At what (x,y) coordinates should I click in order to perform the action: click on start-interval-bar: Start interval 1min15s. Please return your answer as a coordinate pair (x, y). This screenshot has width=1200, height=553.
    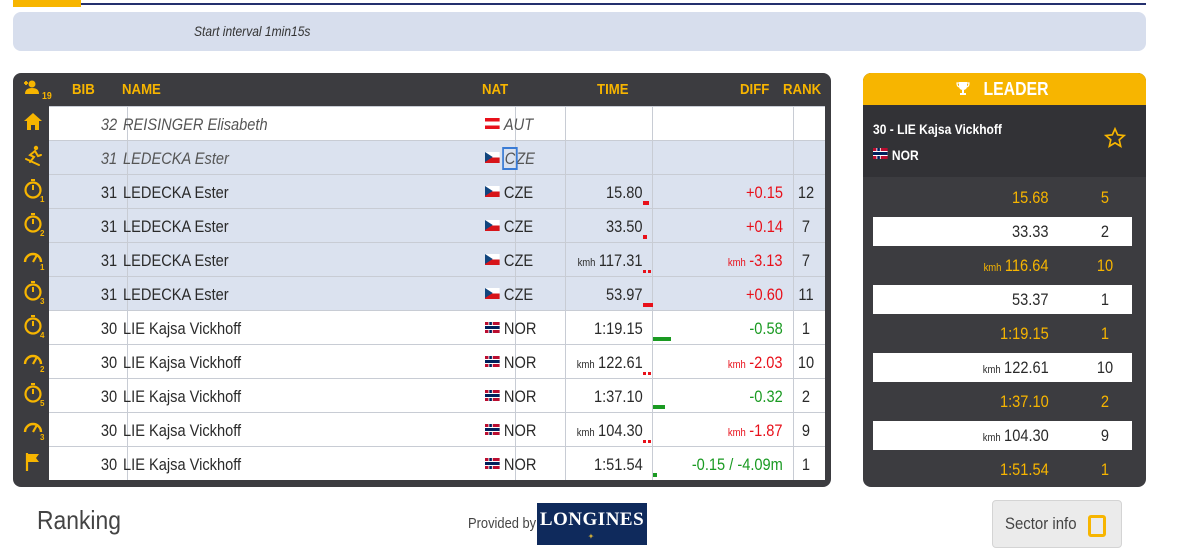
    Looking at the image, I should click on (579, 31).